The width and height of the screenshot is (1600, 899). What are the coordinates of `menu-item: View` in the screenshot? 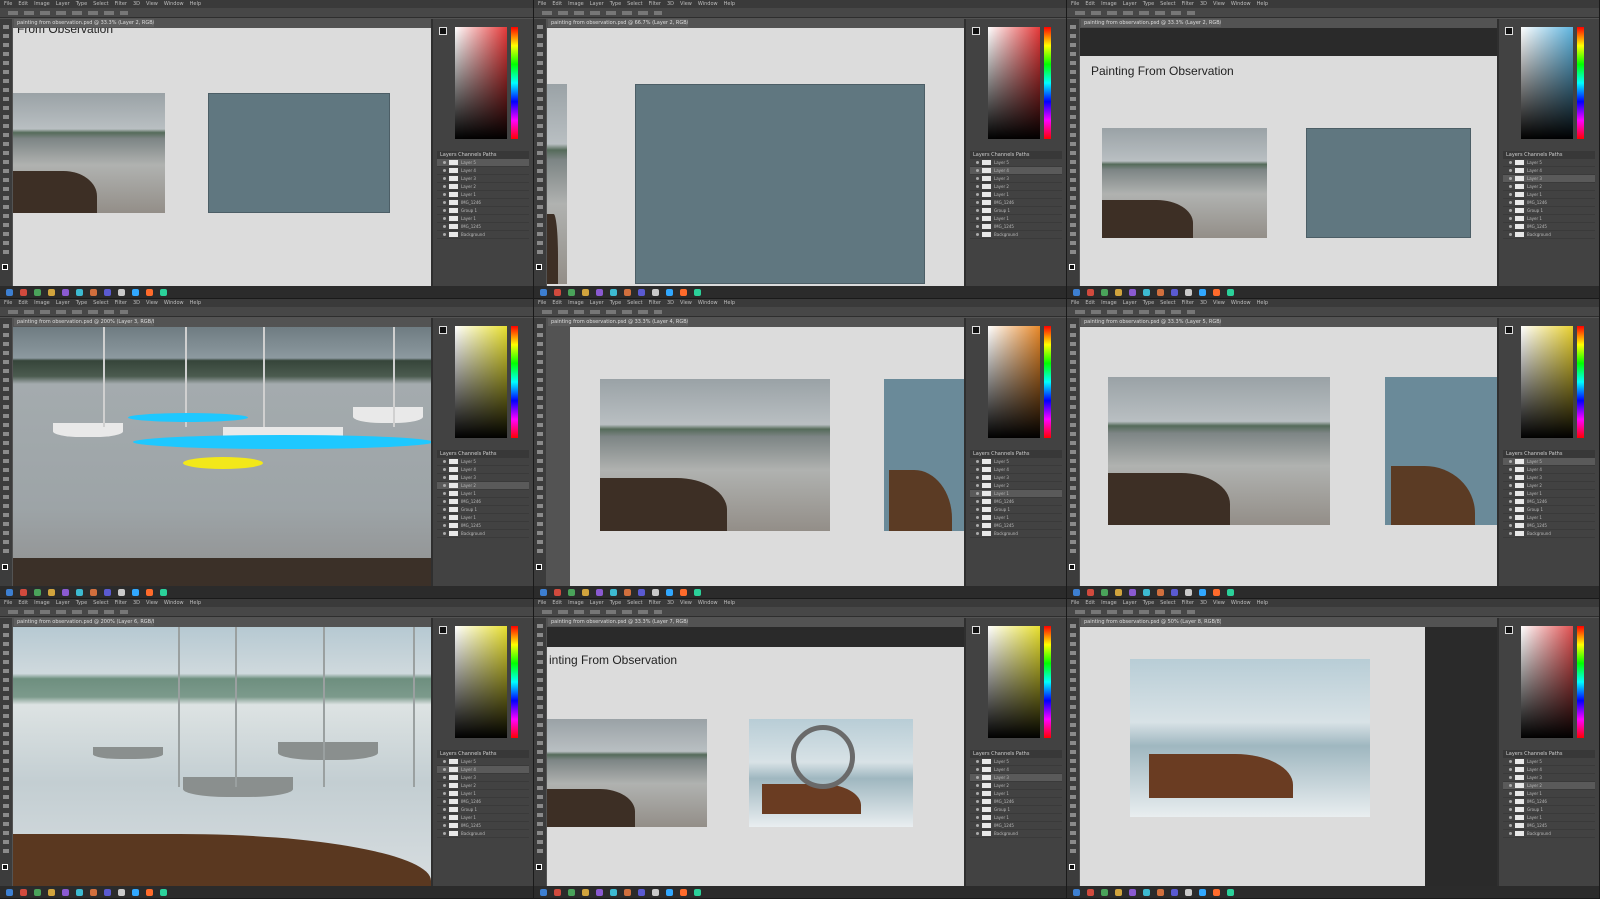 It's located at (152, 603).